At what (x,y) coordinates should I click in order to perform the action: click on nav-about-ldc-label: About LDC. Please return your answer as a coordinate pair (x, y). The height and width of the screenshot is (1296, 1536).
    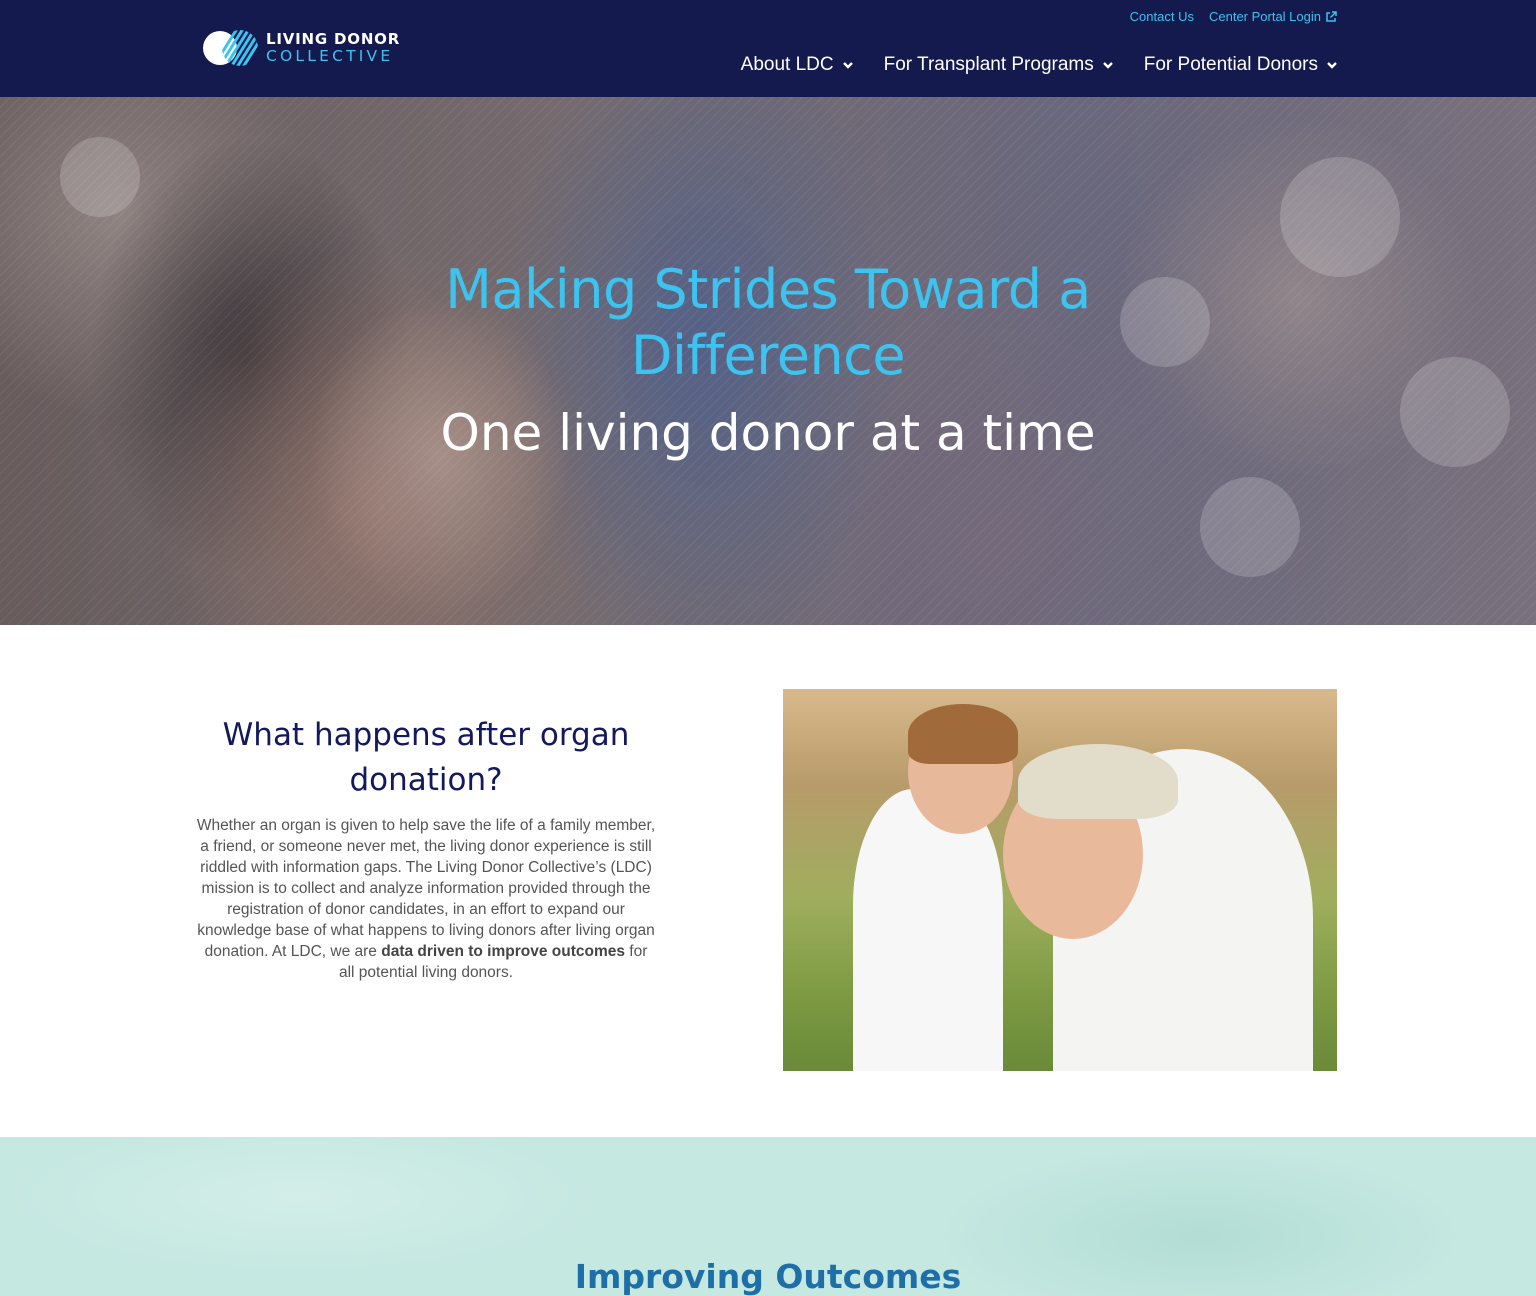
    Looking at the image, I should click on (787, 64).